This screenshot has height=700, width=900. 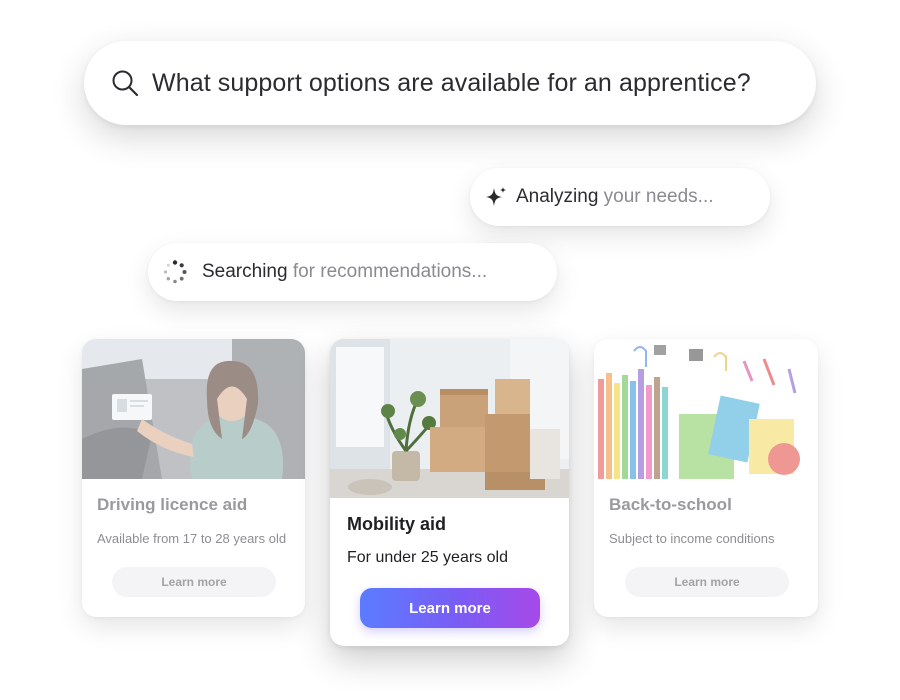 What do you see at coordinates (670, 504) in the screenshot?
I see `card-title: Back-to-school` at bounding box center [670, 504].